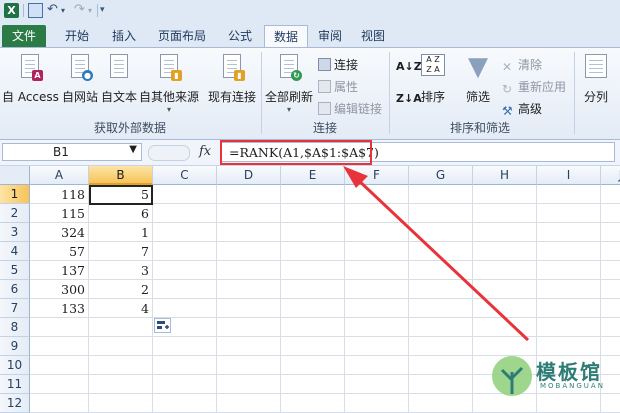 The height and width of the screenshot is (413, 620). I want to click on watermark-subtext: MOBANGUAN, so click(572, 386).